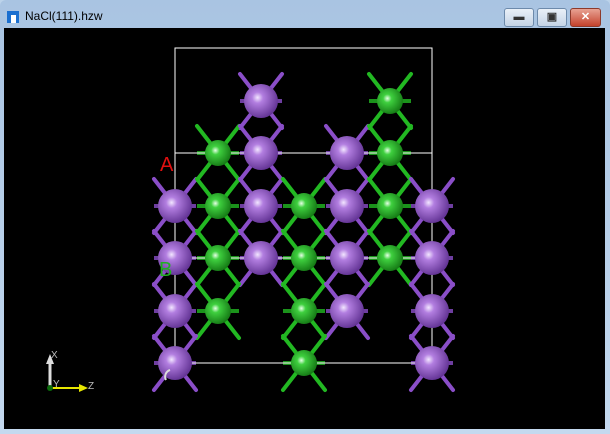  What do you see at coordinates (91, 386) in the screenshot?
I see `axis-z-label: Z` at bounding box center [91, 386].